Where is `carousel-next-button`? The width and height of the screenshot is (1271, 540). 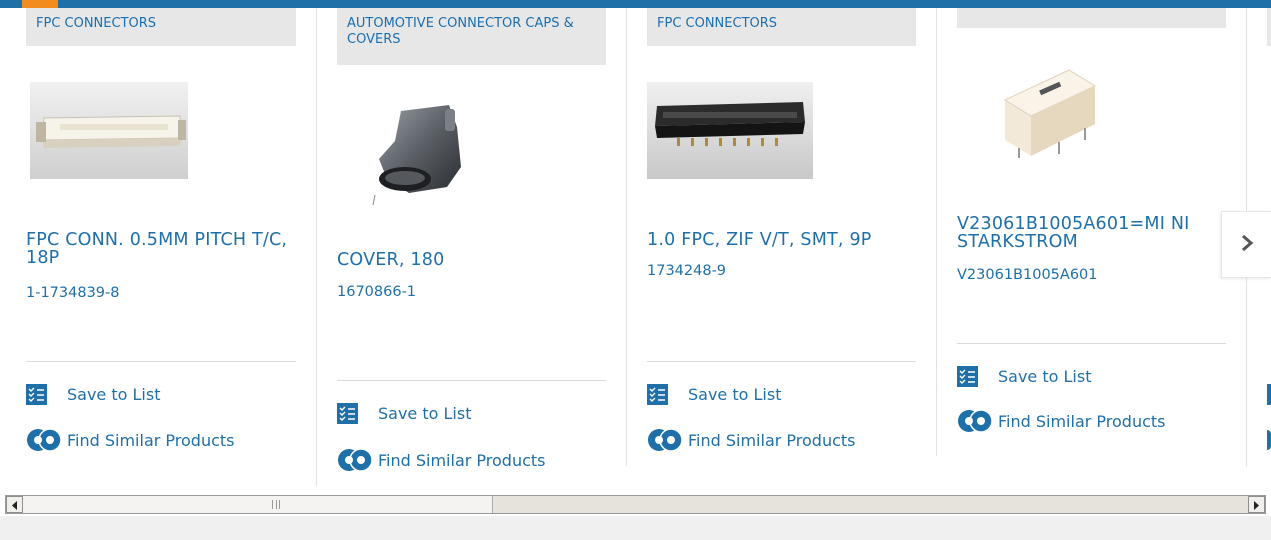 carousel-next-button is located at coordinates (1246, 244).